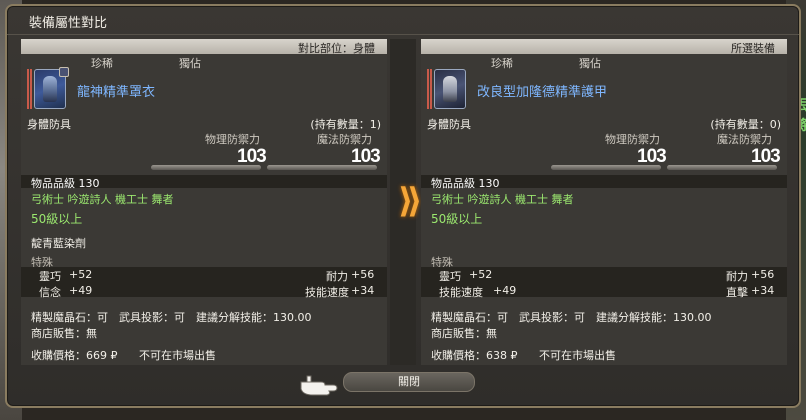  I want to click on pointer-hand-icon, so click(319, 385).